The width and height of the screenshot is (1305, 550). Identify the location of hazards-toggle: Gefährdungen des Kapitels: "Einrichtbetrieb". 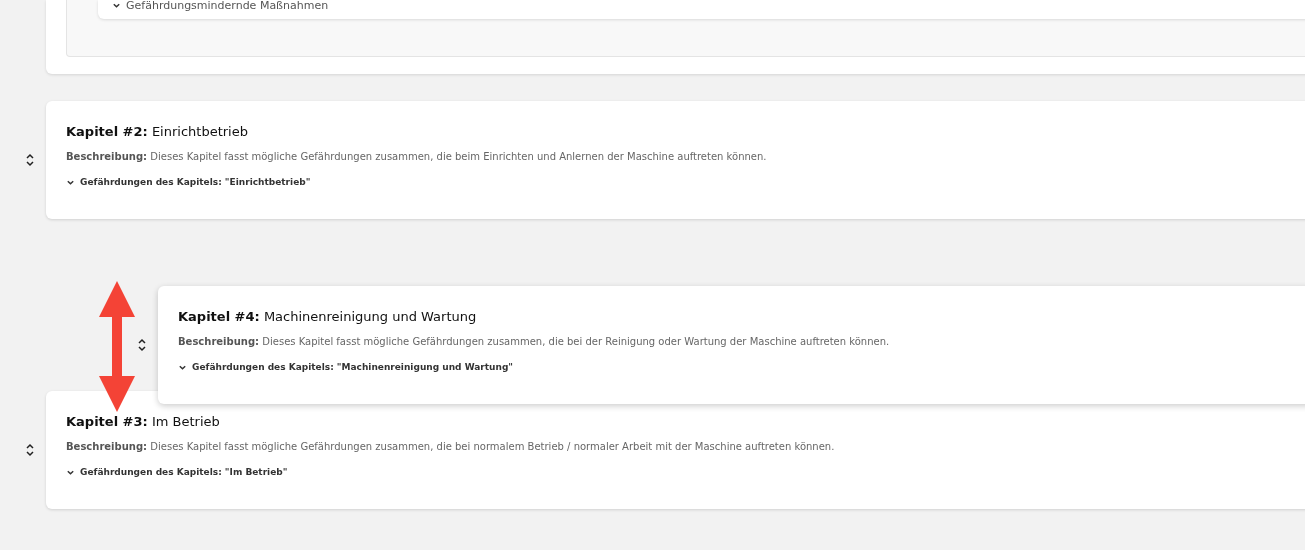
(188, 182).